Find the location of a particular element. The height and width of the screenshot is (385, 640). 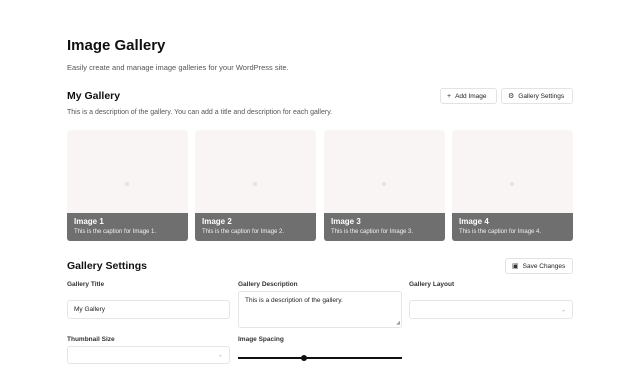

thumbnail-size-label: Thumbnail Size is located at coordinates (91, 339).